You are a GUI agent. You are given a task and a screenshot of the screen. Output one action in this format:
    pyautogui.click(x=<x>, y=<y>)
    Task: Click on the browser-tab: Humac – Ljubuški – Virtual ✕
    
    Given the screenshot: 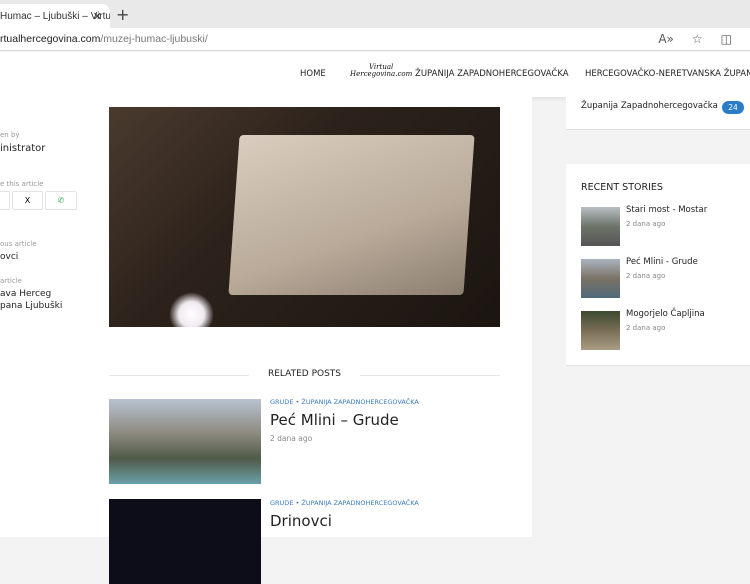 What is the action you would take?
    pyautogui.click(x=55, y=16)
    